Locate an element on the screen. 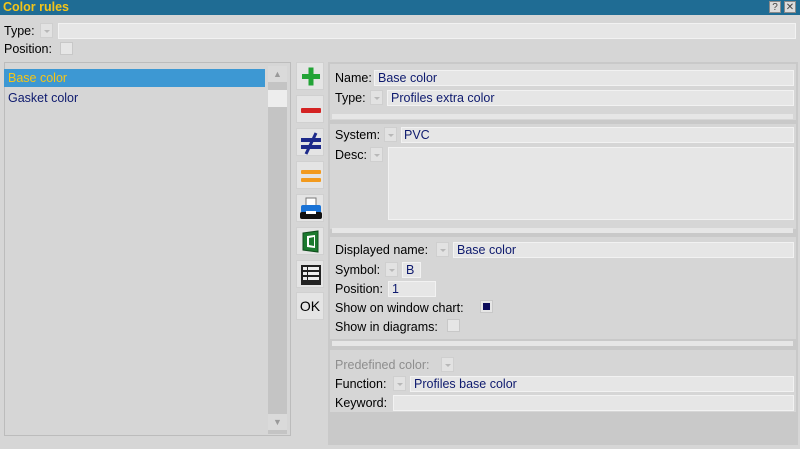 This screenshot has width=800, height=449. print-button is located at coordinates (310, 208).